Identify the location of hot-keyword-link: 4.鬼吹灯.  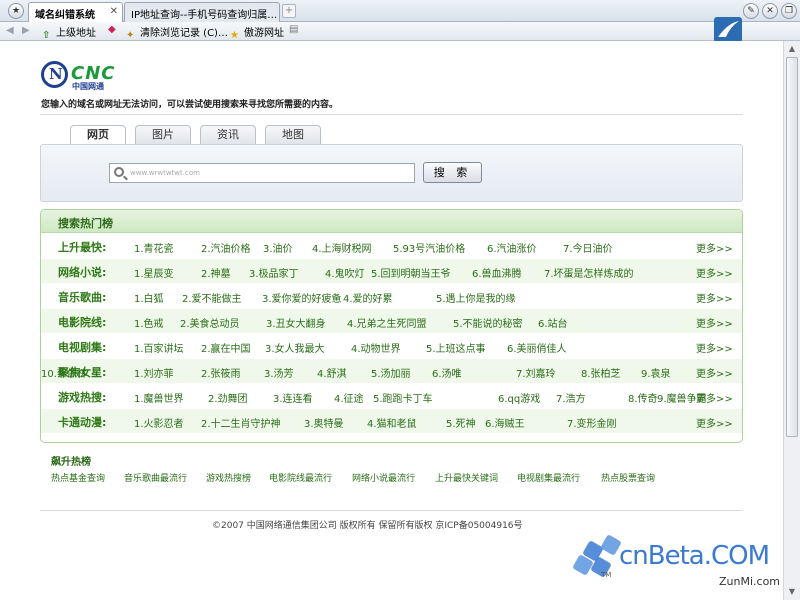
(345, 272).